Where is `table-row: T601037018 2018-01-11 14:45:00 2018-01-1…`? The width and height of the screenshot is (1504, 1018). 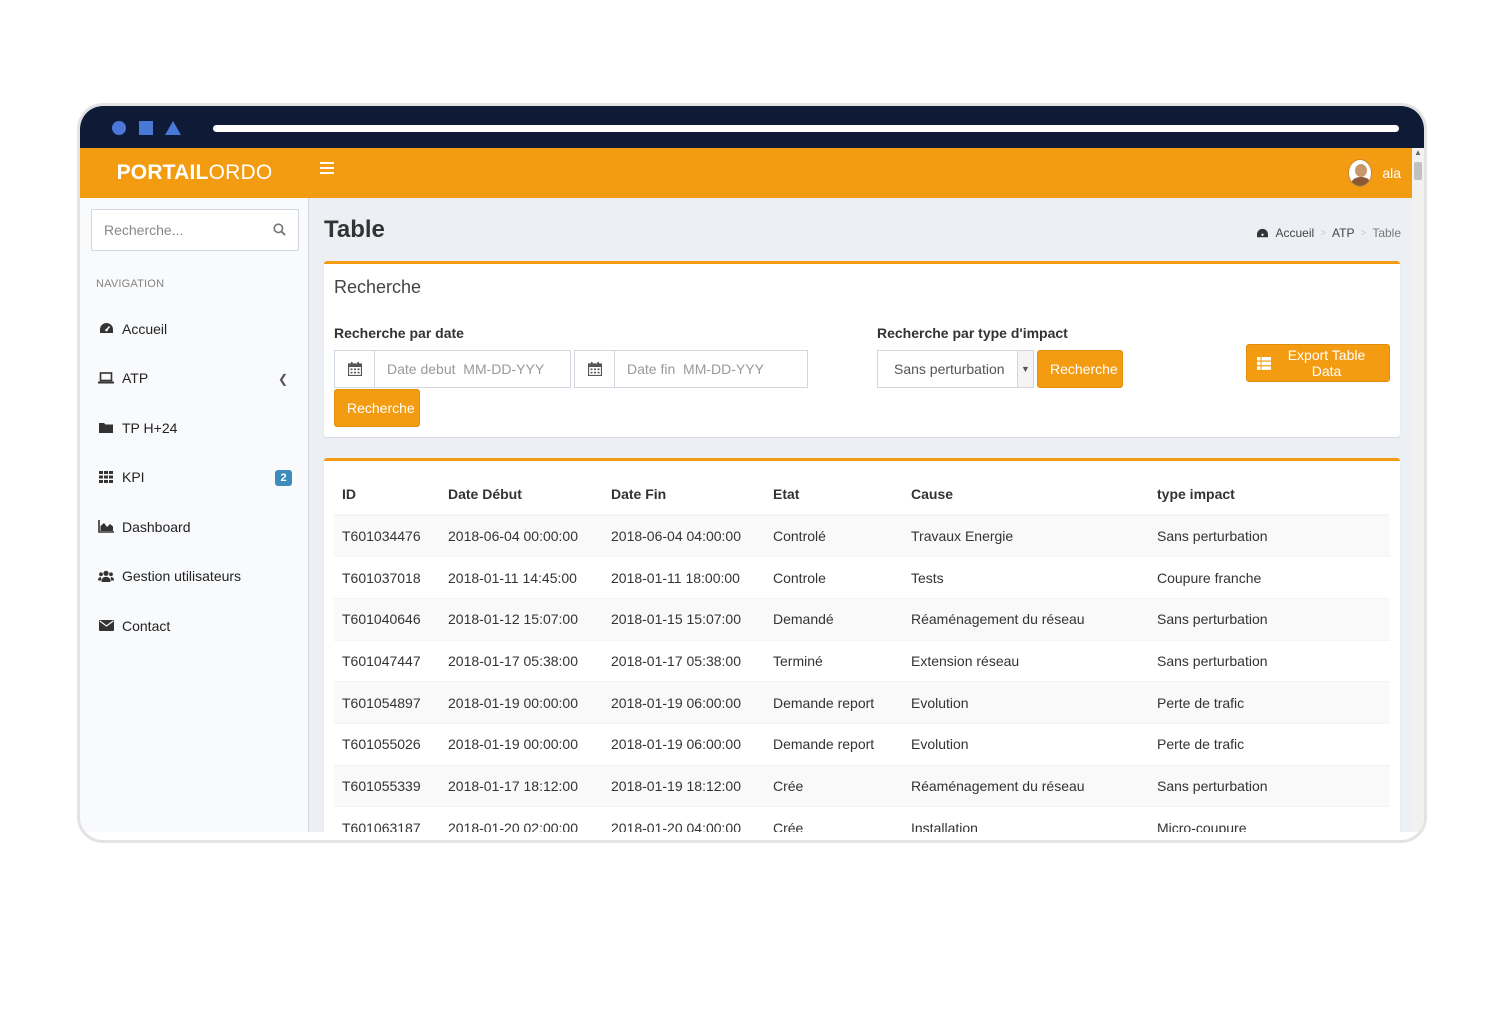 table-row: T601037018 2018-01-11 14:45:00 2018-01-1… is located at coordinates (862, 577).